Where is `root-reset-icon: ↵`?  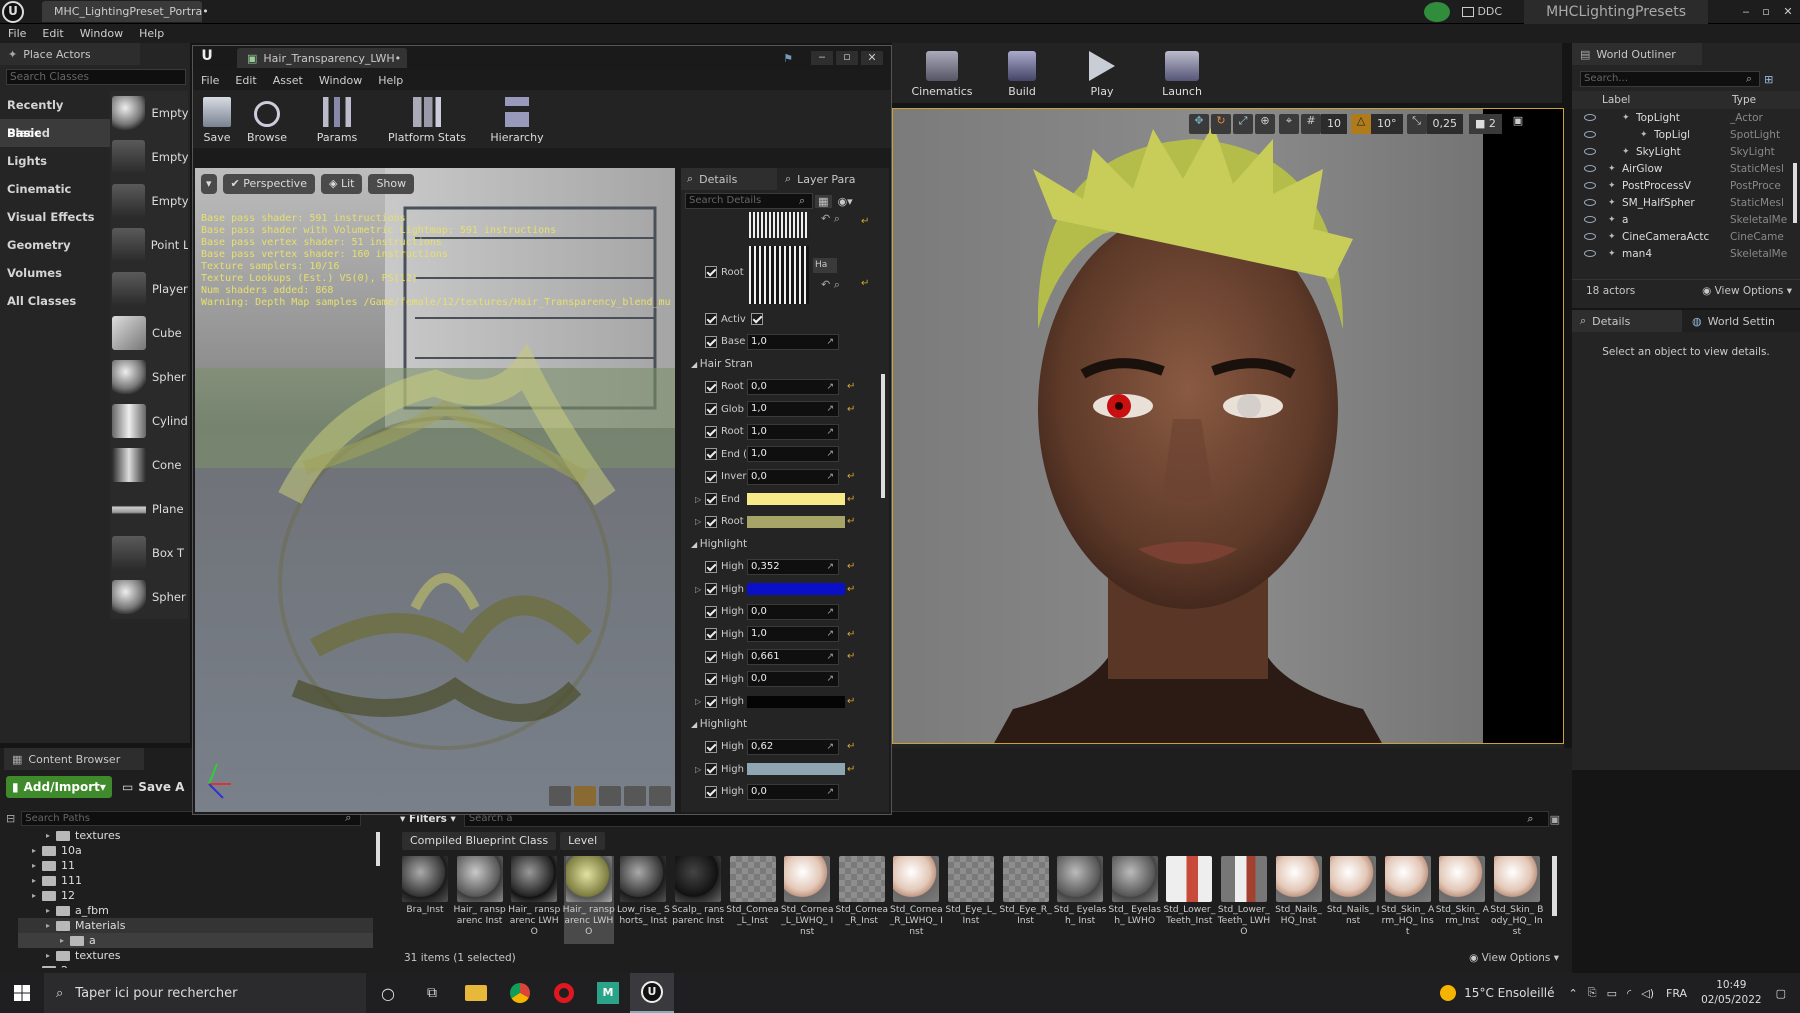
root-reset-icon: ↵ is located at coordinates (865, 283).